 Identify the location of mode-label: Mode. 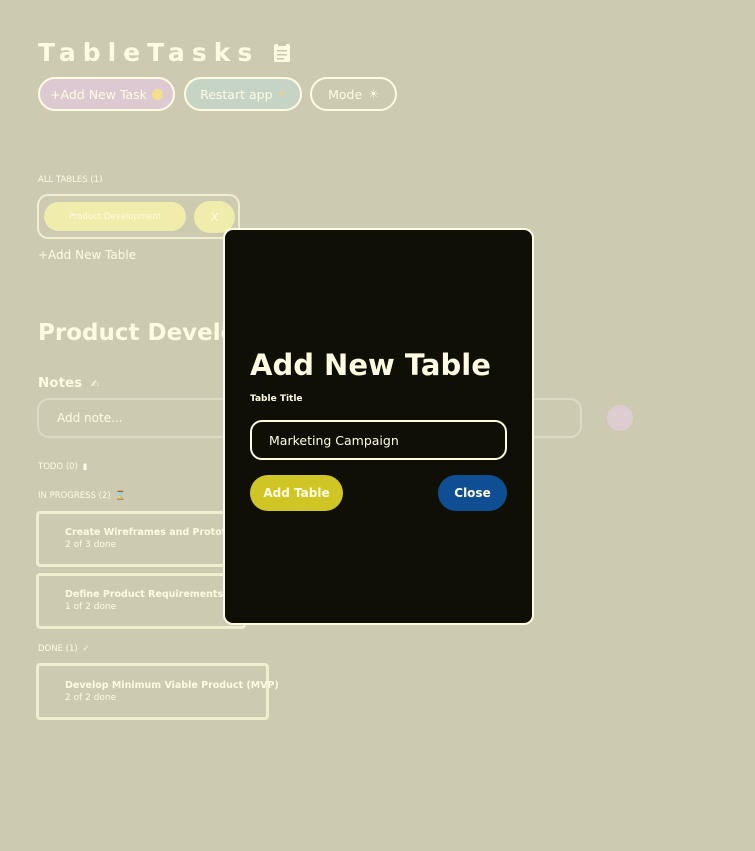
(345, 94).